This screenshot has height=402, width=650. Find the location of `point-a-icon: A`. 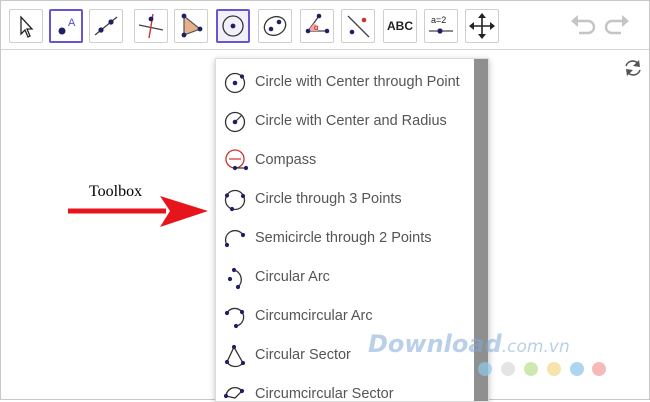

point-a-icon: A is located at coordinates (67, 26).